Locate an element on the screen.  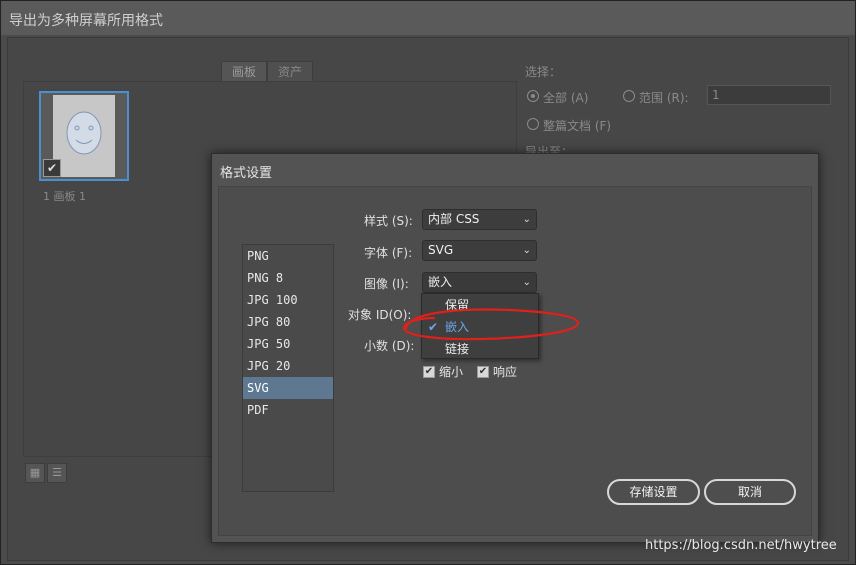
save-settings-button: 存储设置 is located at coordinates (653, 492).